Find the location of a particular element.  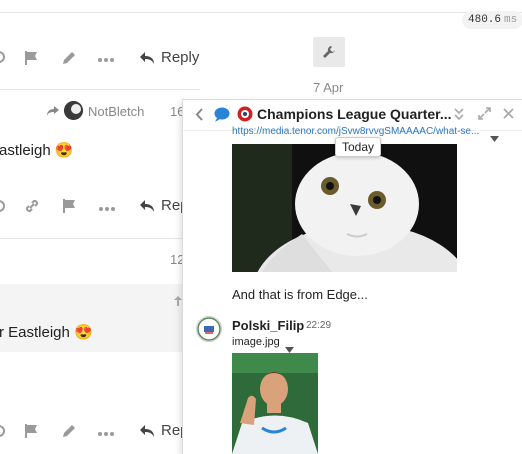

back-icon is located at coordinates (199, 117).